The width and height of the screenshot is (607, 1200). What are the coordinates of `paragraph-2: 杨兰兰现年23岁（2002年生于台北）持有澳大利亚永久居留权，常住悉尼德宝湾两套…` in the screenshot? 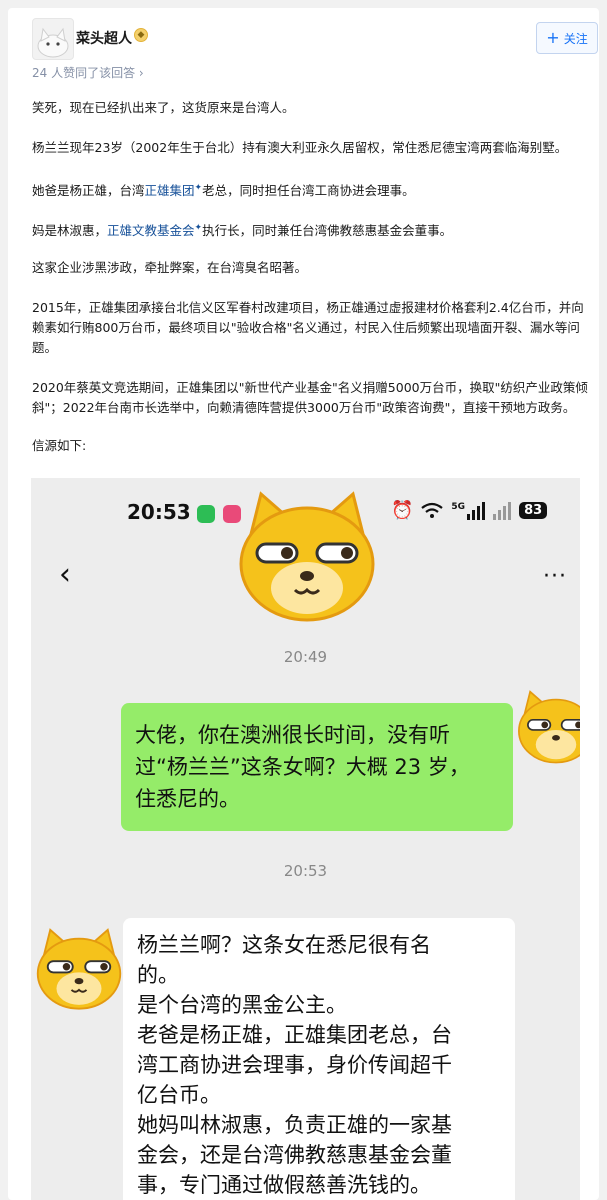 It's located at (300, 147).